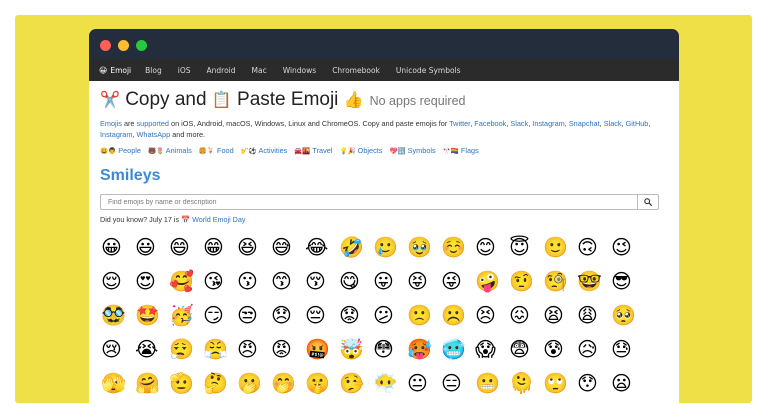 This screenshot has height=418, width=768. Describe the element at coordinates (123, 45) in the screenshot. I see `minimize-window-button` at that location.